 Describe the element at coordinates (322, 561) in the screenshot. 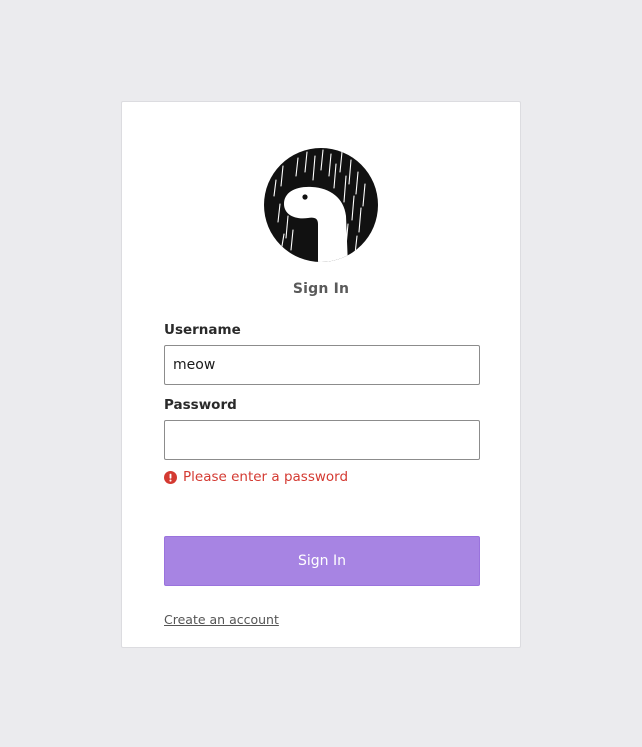

I see `sign-in-button: Sign In` at that location.